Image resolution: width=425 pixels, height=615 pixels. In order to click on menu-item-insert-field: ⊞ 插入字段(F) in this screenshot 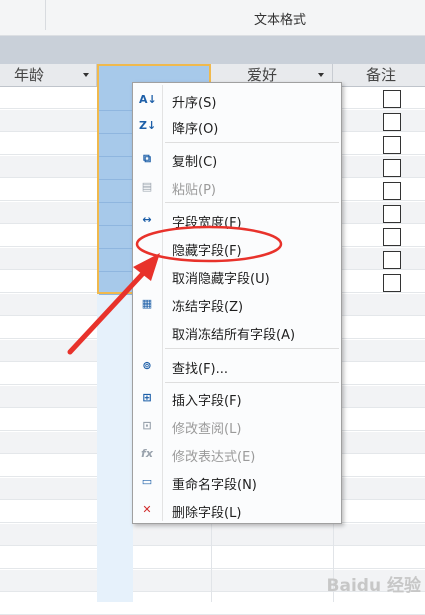, I will do `click(237, 398)`.